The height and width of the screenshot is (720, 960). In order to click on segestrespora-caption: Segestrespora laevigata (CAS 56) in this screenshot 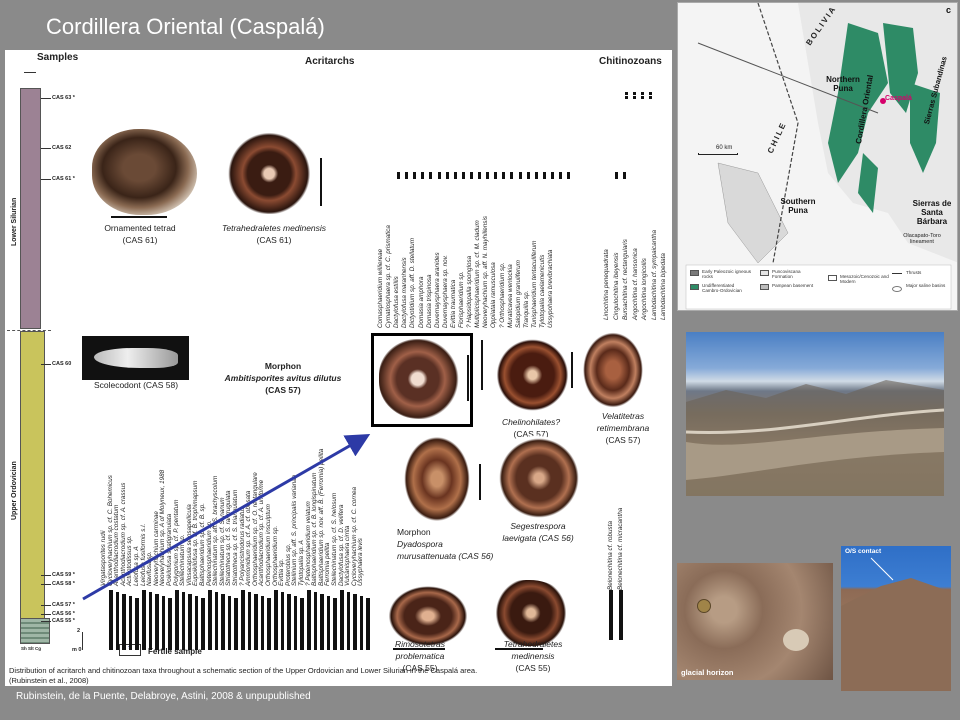, I will do `click(538, 532)`.